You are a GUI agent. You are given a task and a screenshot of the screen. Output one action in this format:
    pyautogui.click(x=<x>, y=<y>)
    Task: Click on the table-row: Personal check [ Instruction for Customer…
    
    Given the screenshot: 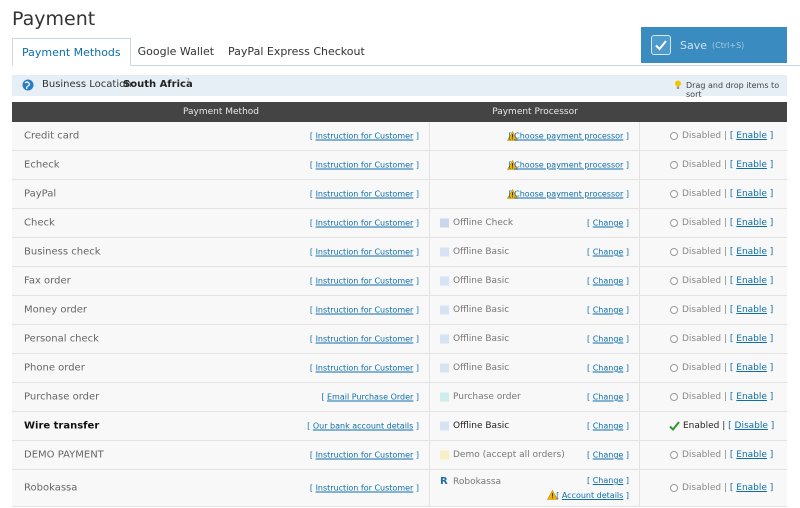 What is the action you would take?
    pyautogui.click(x=399, y=339)
    